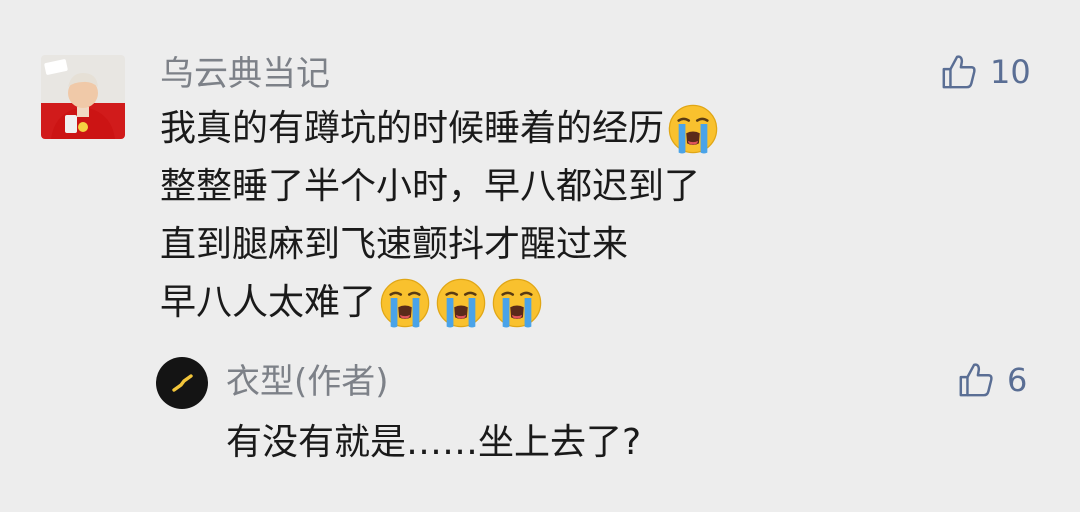 Image resolution: width=1080 pixels, height=512 pixels. Describe the element at coordinates (430, 186) in the screenshot. I see `comment-line: 整整睡了半个小时，早八都迟到了` at that location.